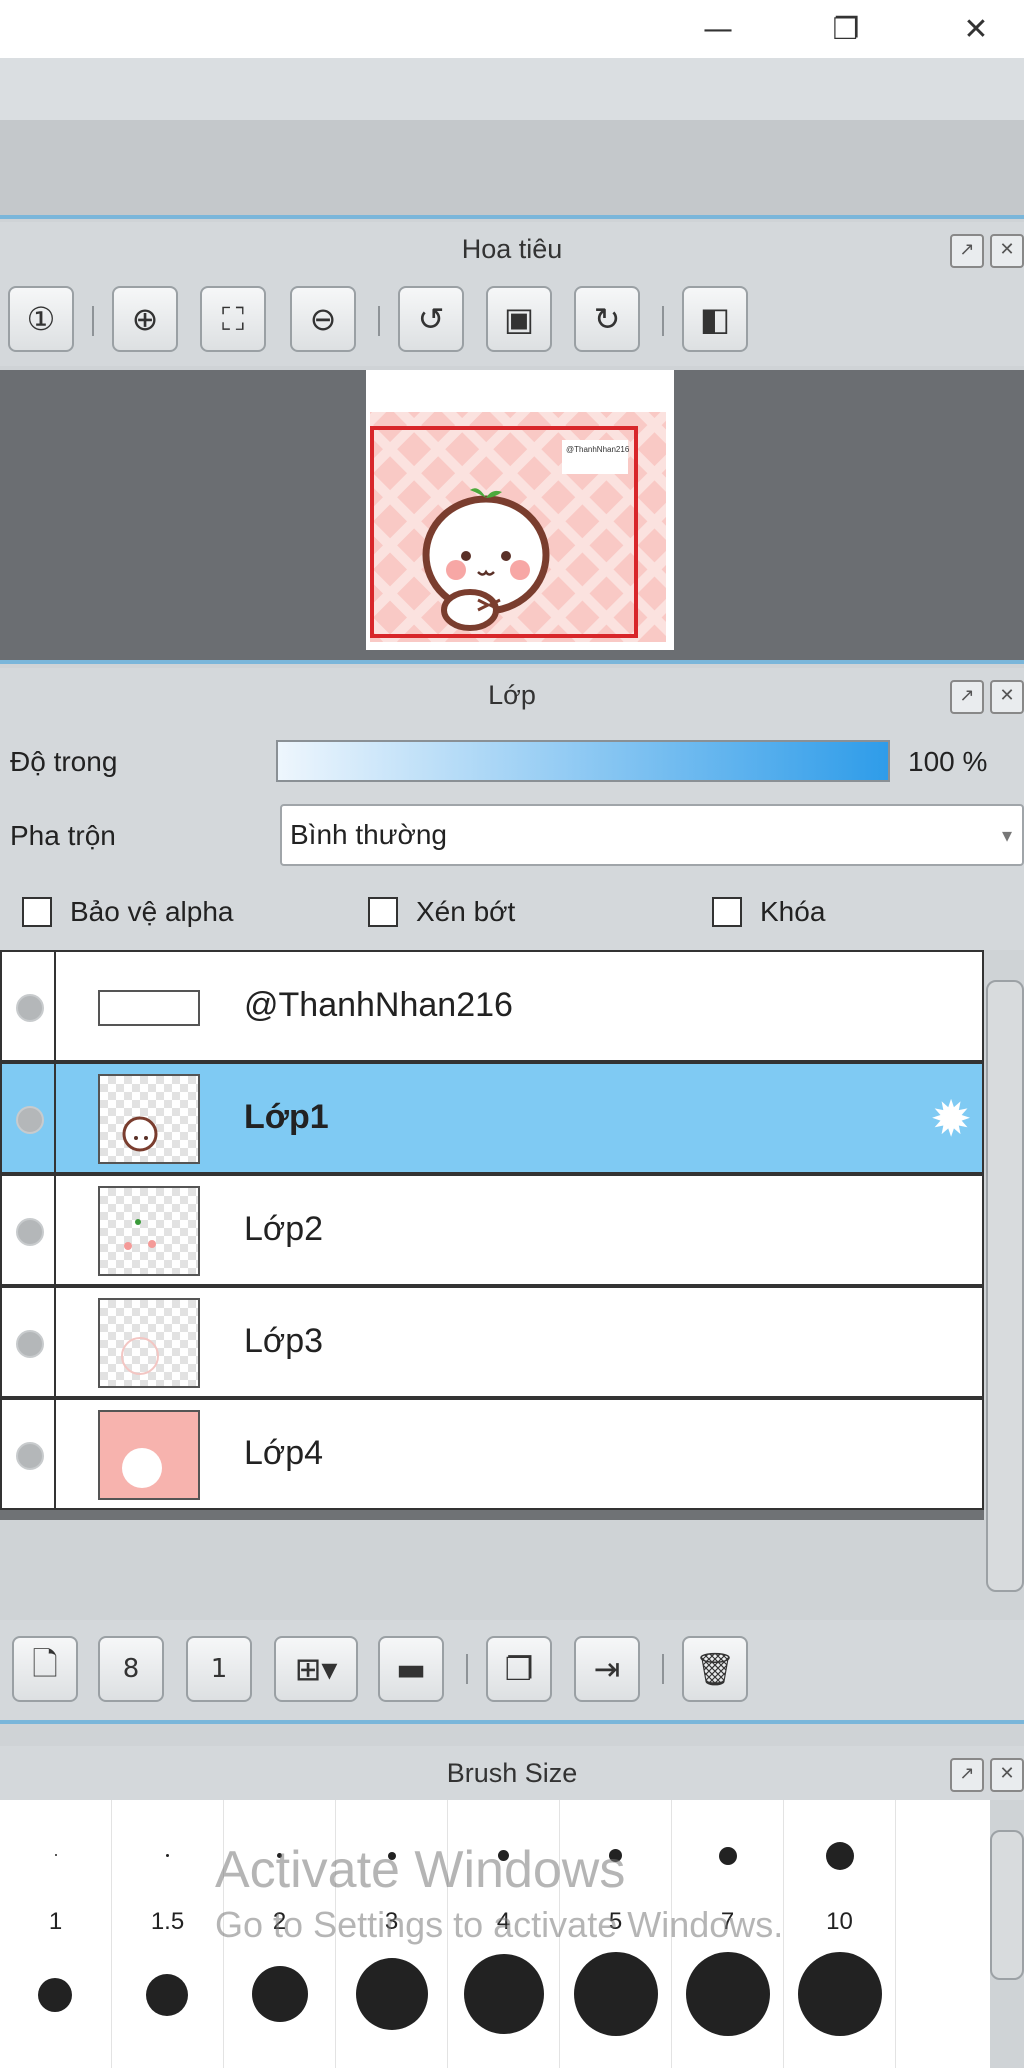 The height and width of the screenshot is (2068, 1024). I want to click on add-layer-menu-icon: ⊞▾, so click(316, 1669).